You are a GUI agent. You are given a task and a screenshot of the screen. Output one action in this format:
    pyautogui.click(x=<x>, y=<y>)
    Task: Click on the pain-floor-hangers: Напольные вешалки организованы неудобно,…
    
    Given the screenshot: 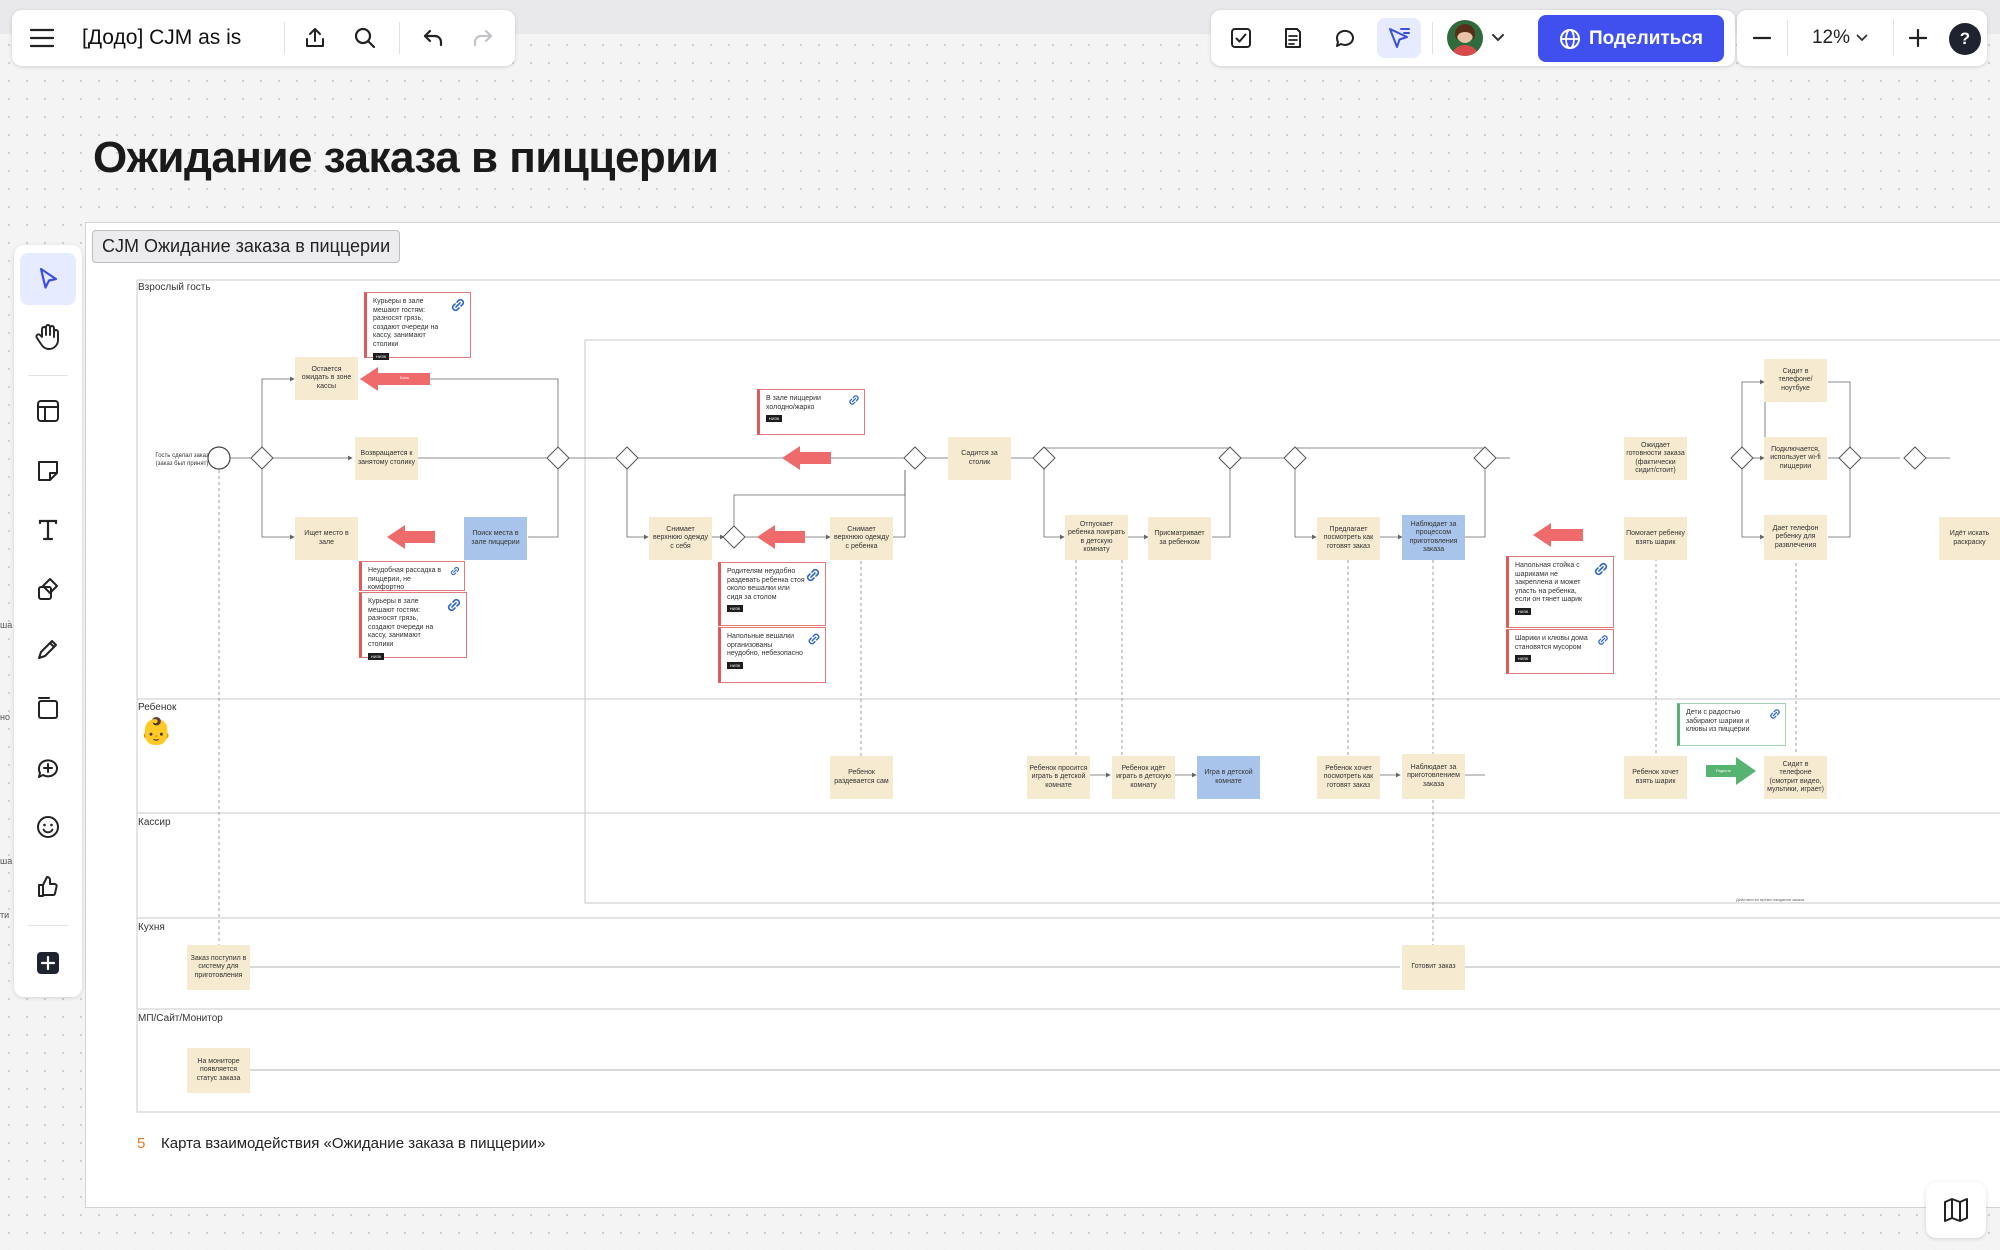 What is the action you would take?
    pyautogui.click(x=772, y=655)
    